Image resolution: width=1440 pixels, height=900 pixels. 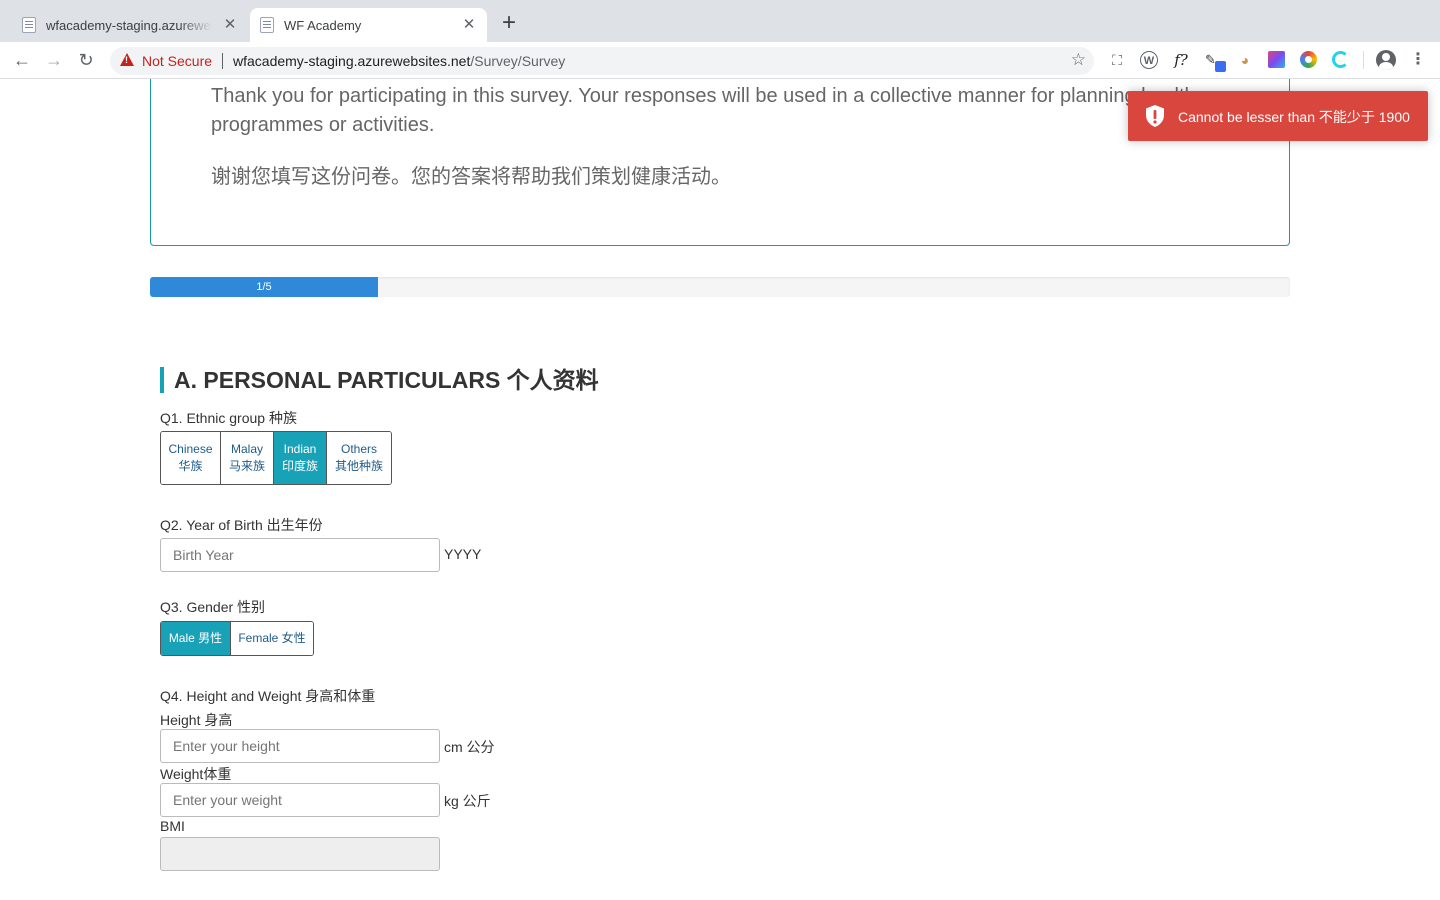 What do you see at coordinates (246, 449) in the screenshot?
I see `option-label-en: Malay` at bounding box center [246, 449].